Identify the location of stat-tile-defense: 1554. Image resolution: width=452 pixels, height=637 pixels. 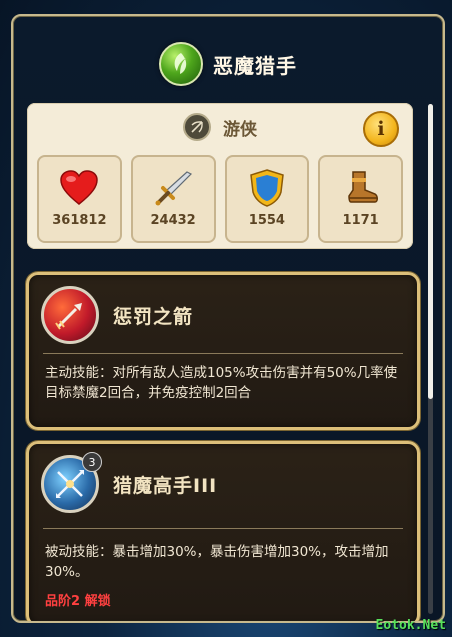
(267, 199).